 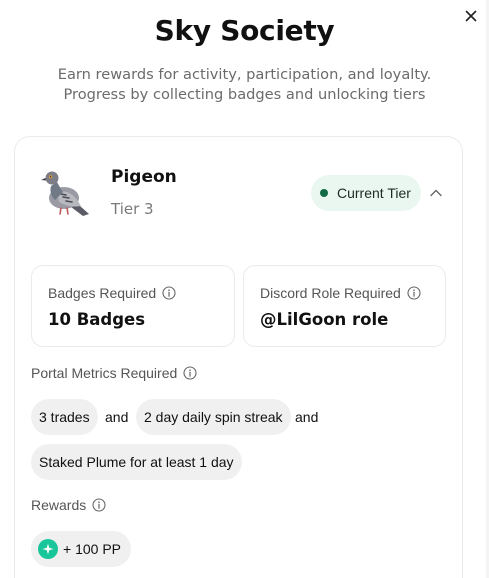 What do you see at coordinates (48, 549) in the screenshot?
I see `plume-points-icon` at bounding box center [48, 549].